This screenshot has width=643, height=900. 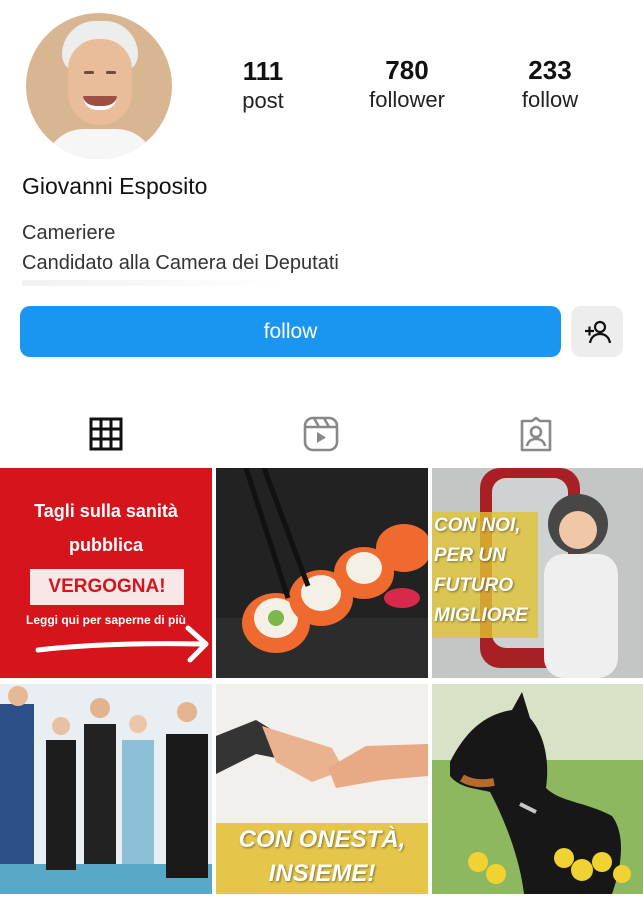 What do you see at coordinates (290, 331) in the screenshot?
I see `follow-button: follow` at bounding box center [290, 331].